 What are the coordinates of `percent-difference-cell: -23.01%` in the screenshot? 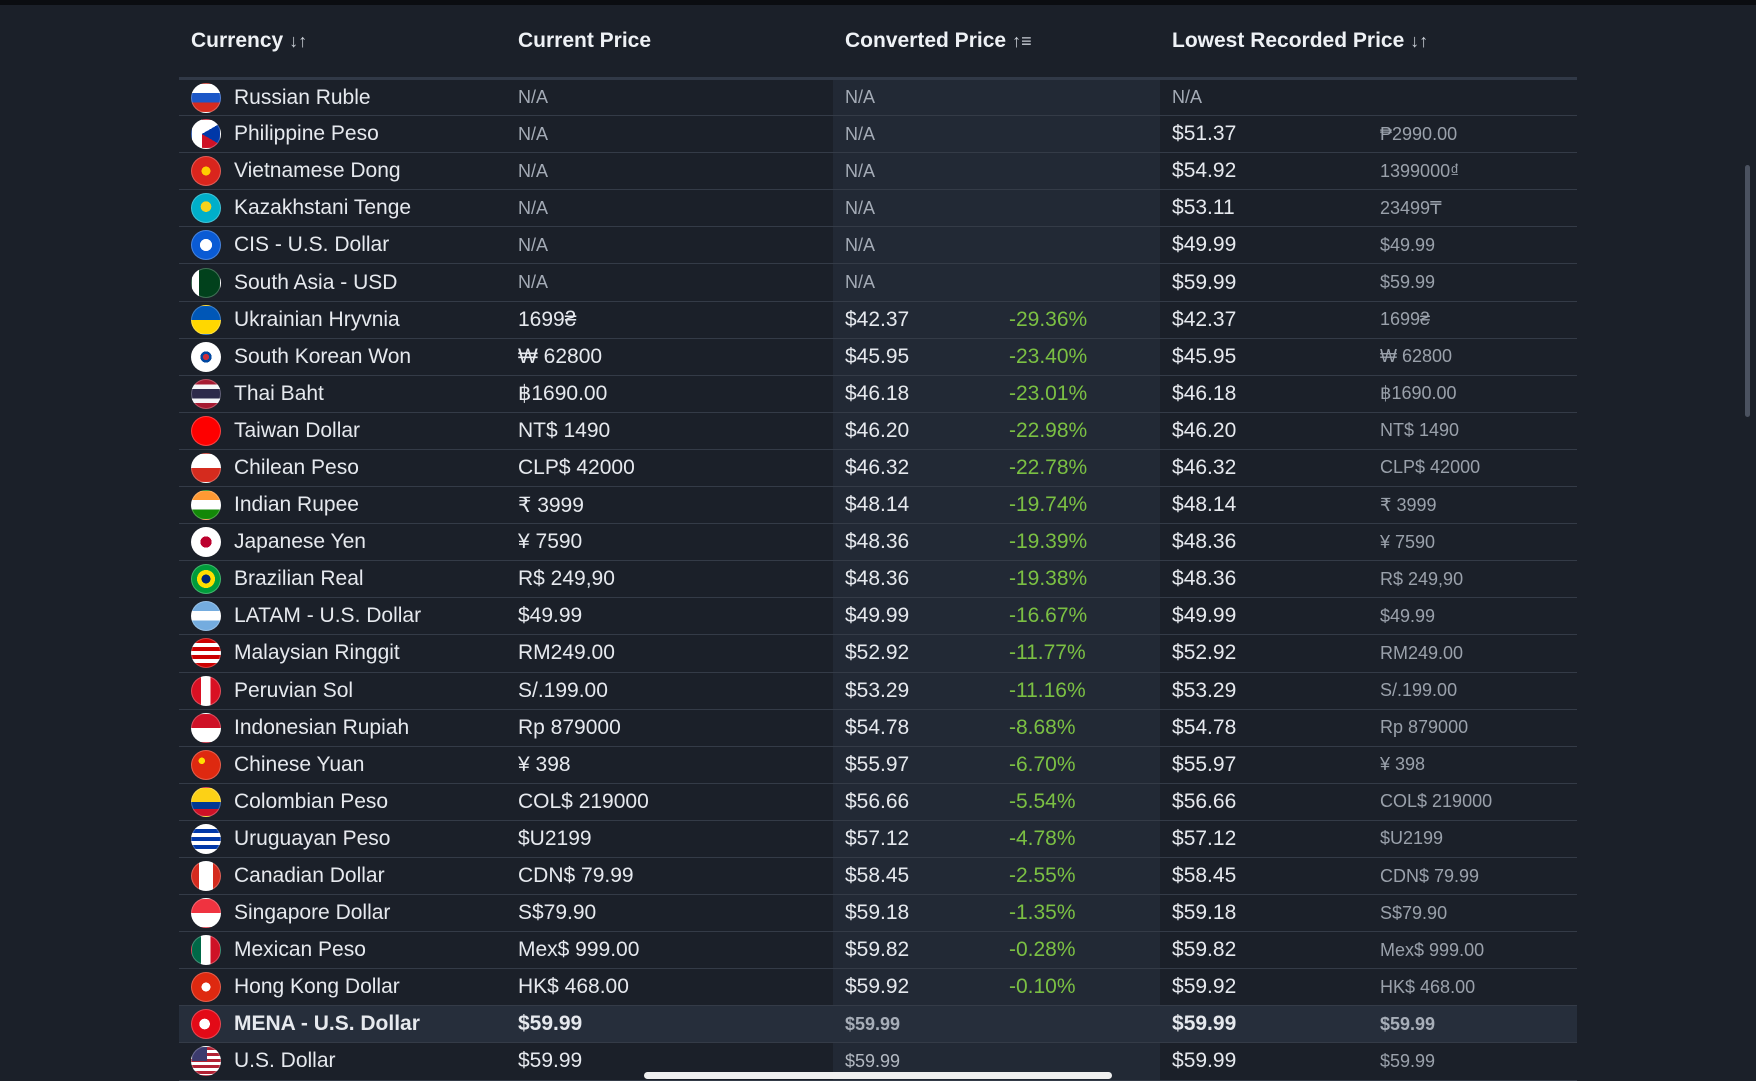 It's located at (1079, 394).